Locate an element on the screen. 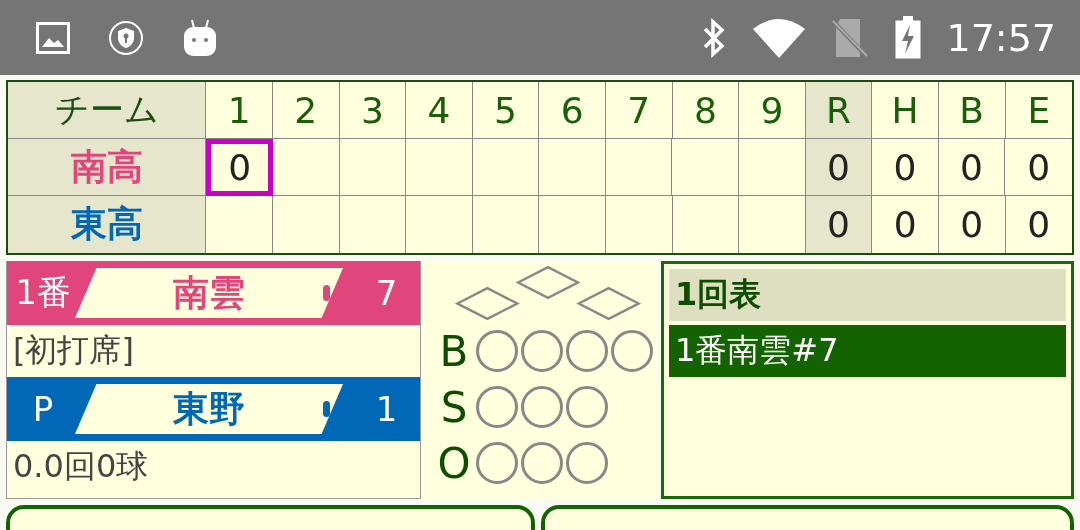 The width and height of the screenshot is (1080, 530). total-header: B is located at coordinates (972, 110).